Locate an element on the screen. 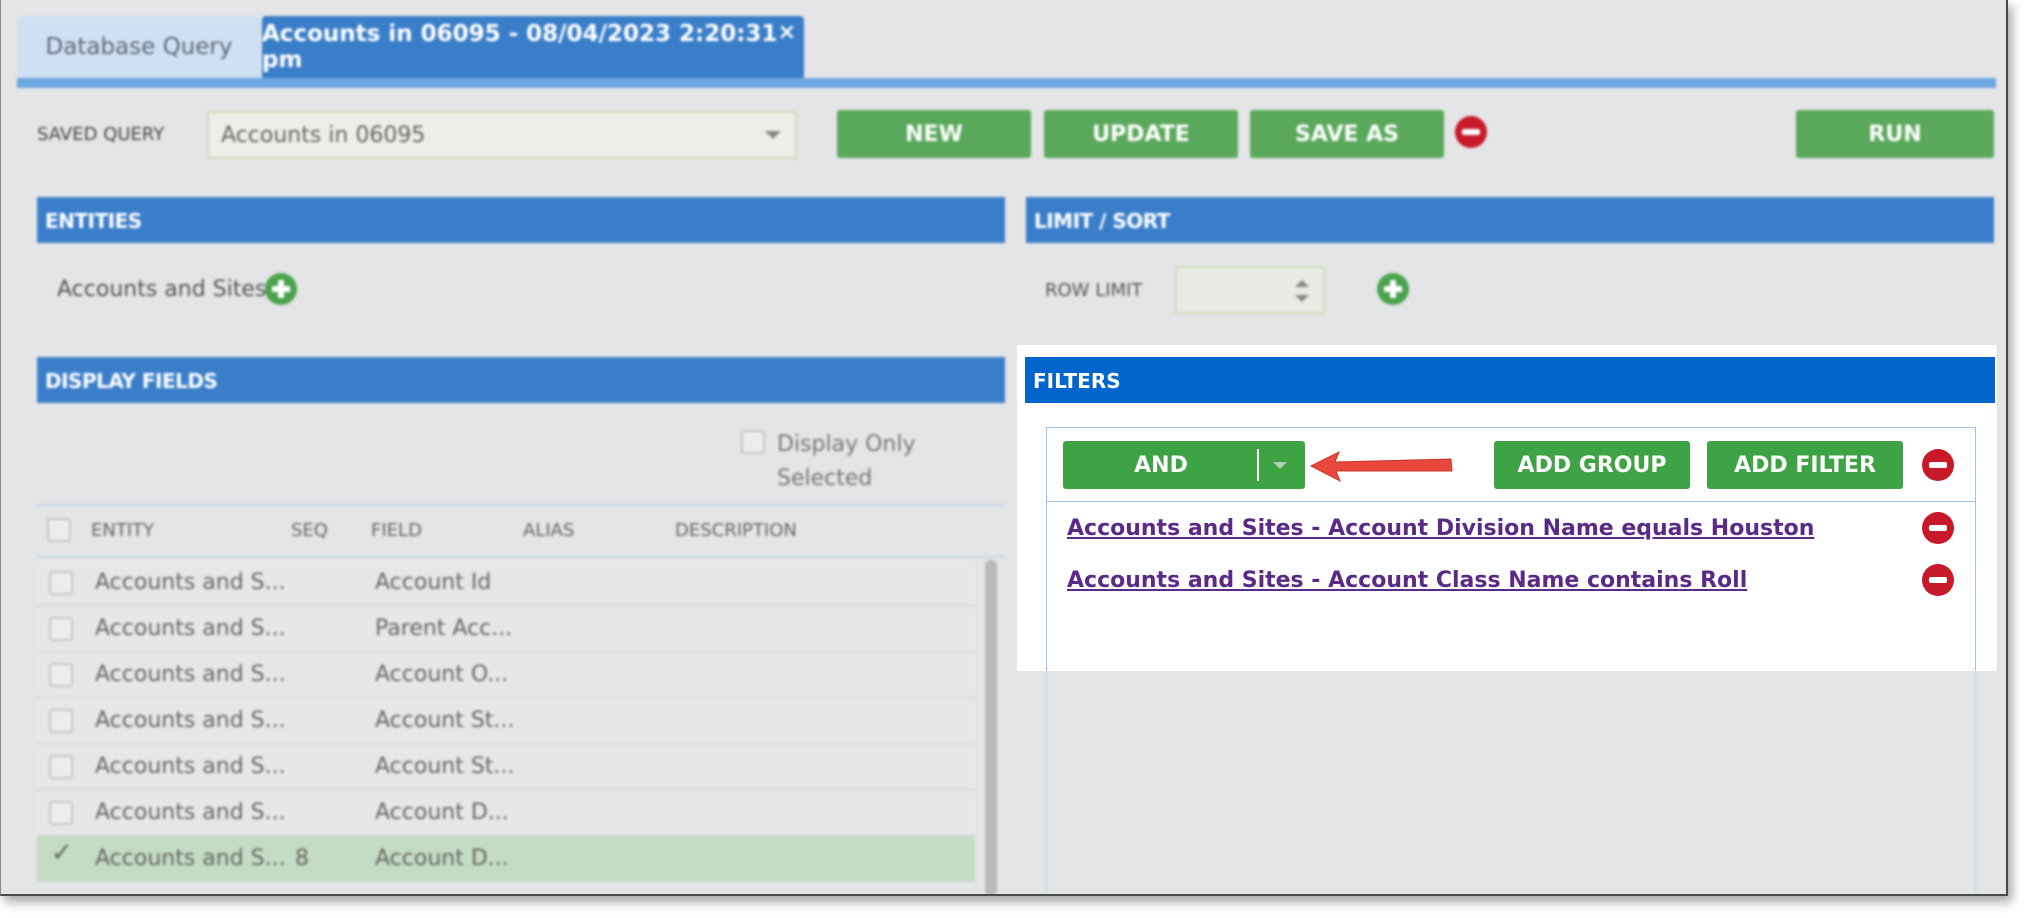 This screenshot has width=2028, height=918. column-header-field: FIELD is located at coordinates (396, 530).